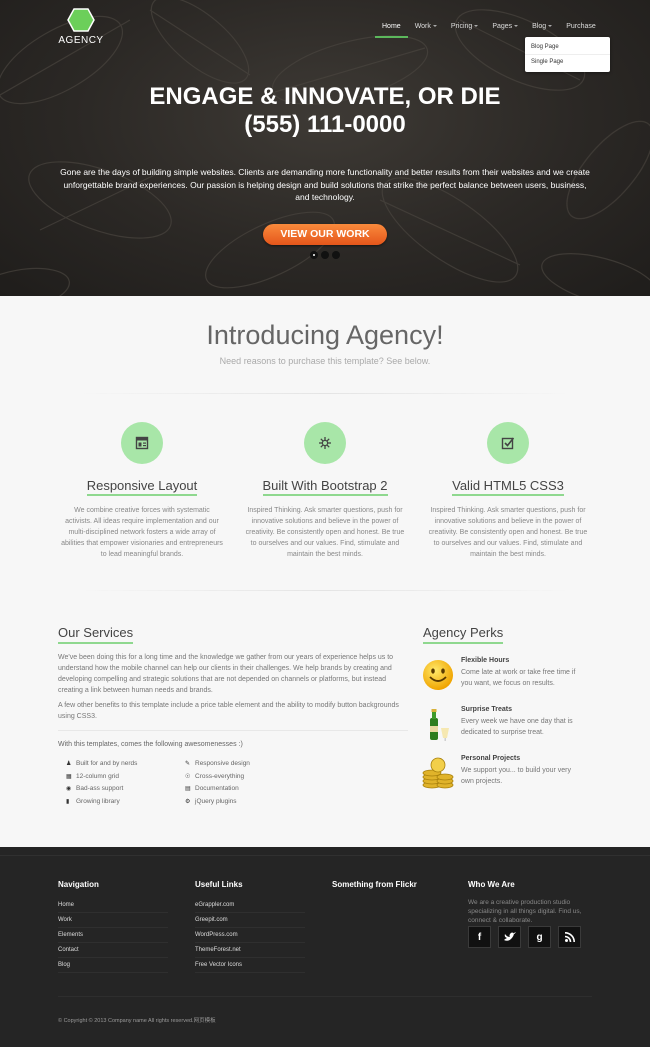  What do you see at coordinates (93, 802) in the screenshot?
I see `list-item: ▮ Growing library` at bounding box center [93, 802].